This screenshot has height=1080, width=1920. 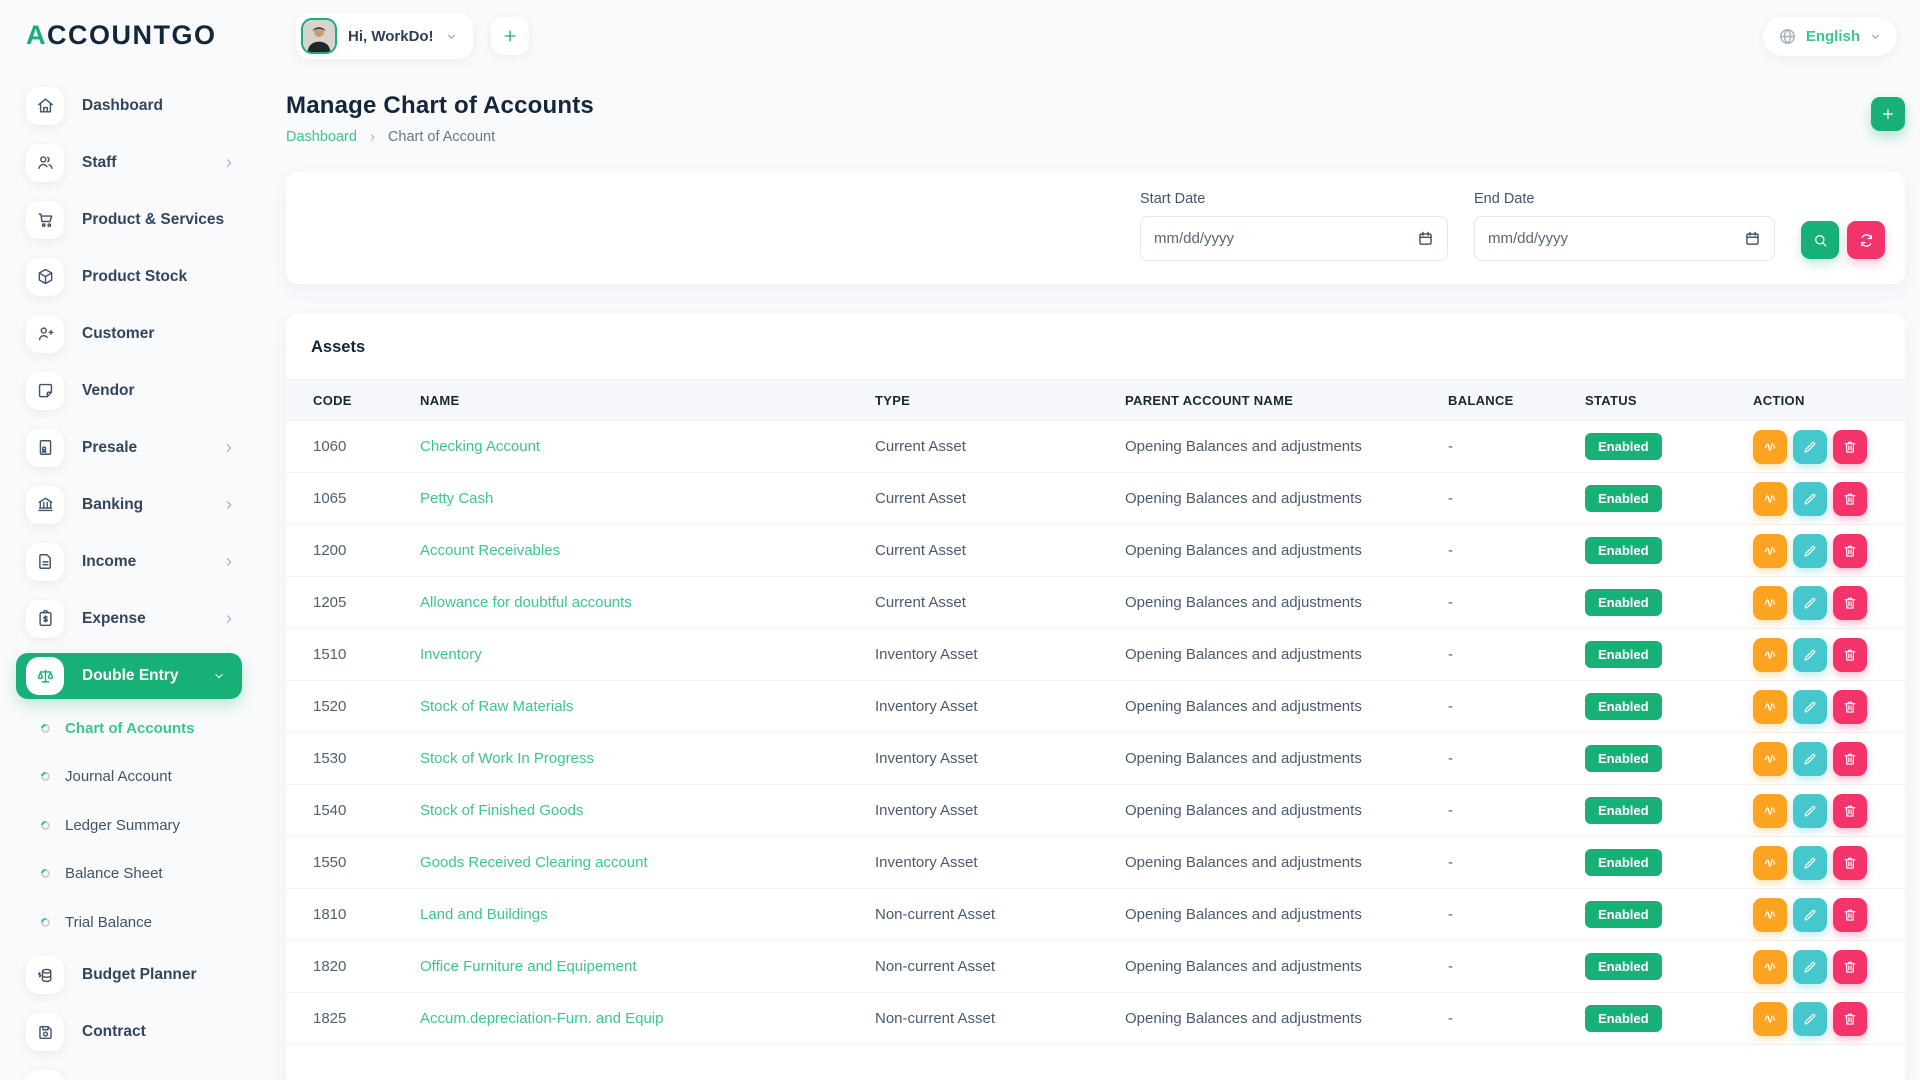 I want to click on sidebar-subitem-journal-account: Journal Account, so click(x=139, y=777).